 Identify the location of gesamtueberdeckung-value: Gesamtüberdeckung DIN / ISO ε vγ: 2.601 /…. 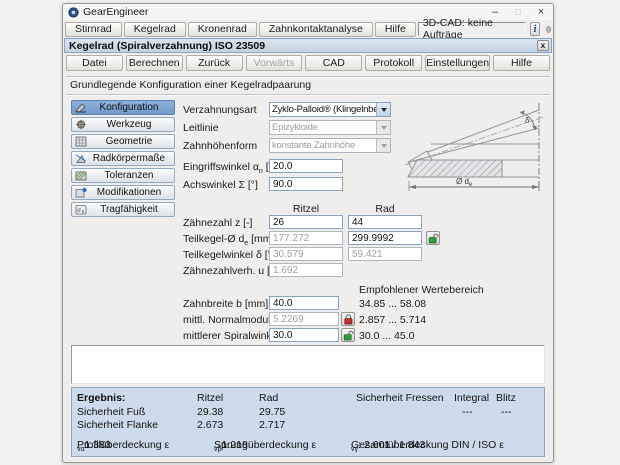
(427, 446).